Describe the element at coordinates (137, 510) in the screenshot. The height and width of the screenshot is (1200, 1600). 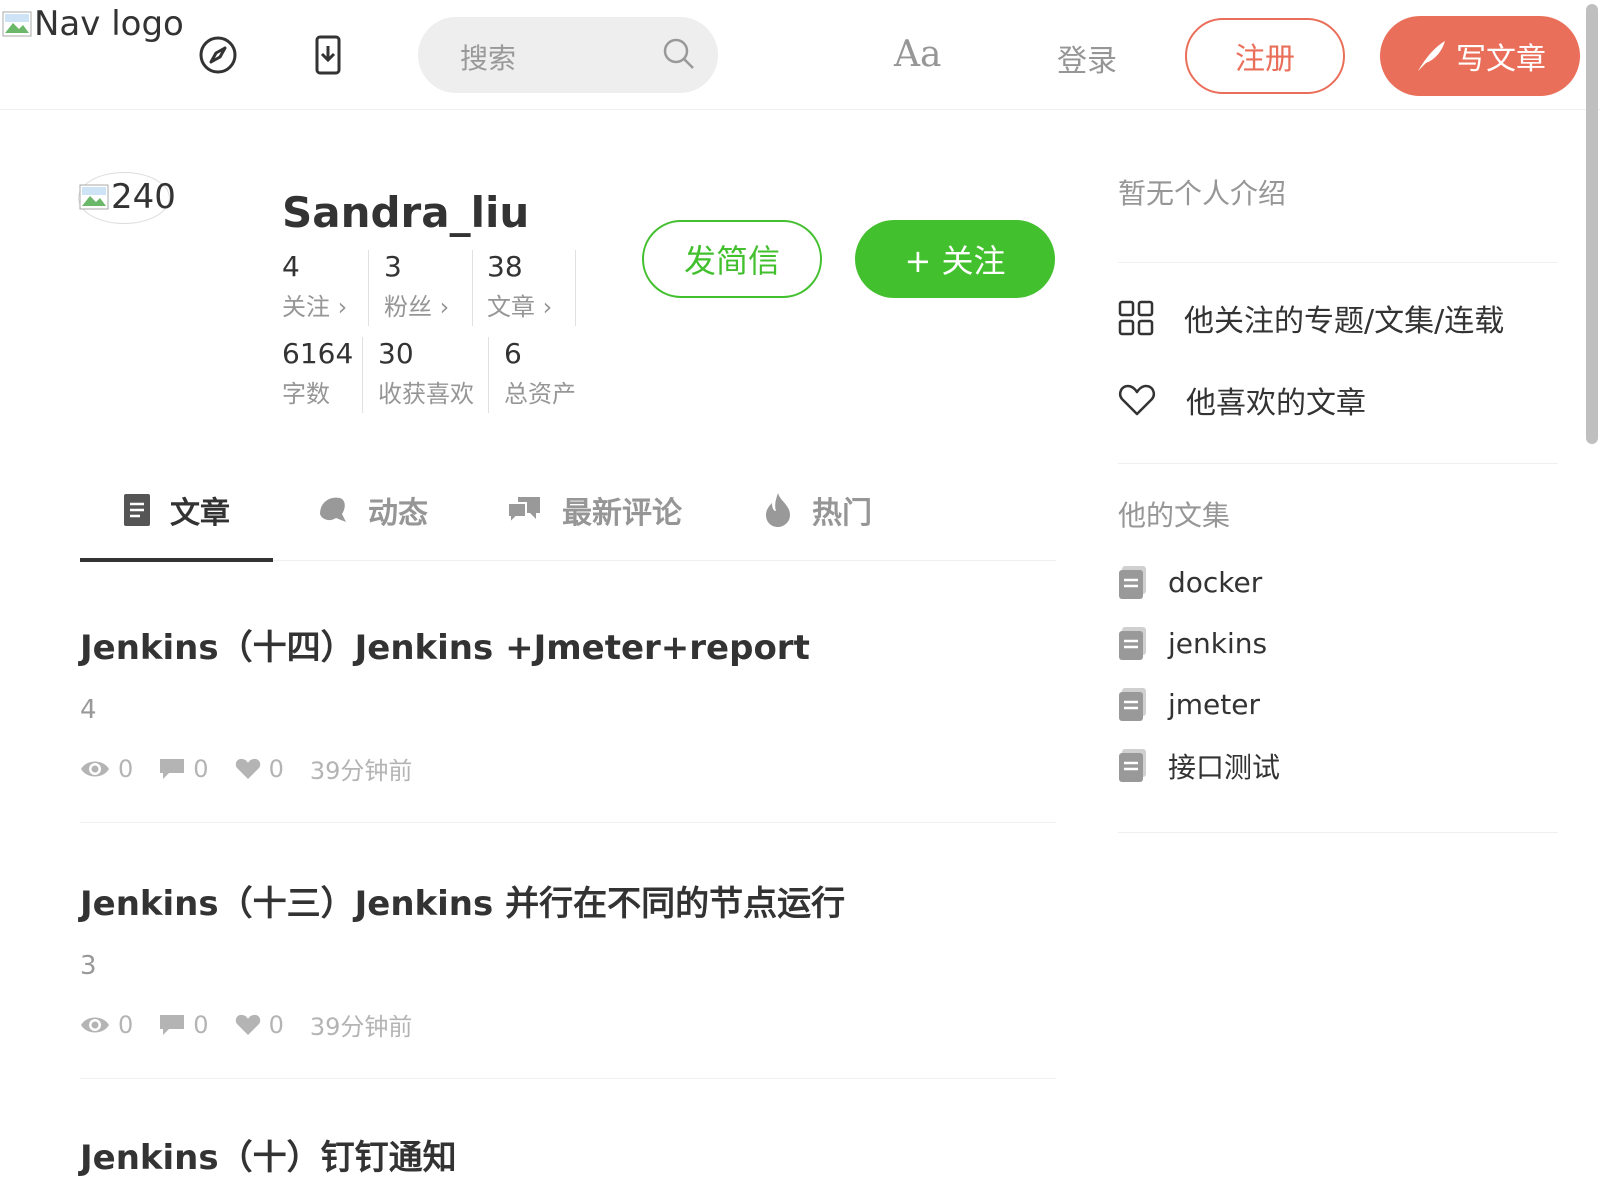
I see `document-icon` at that location.